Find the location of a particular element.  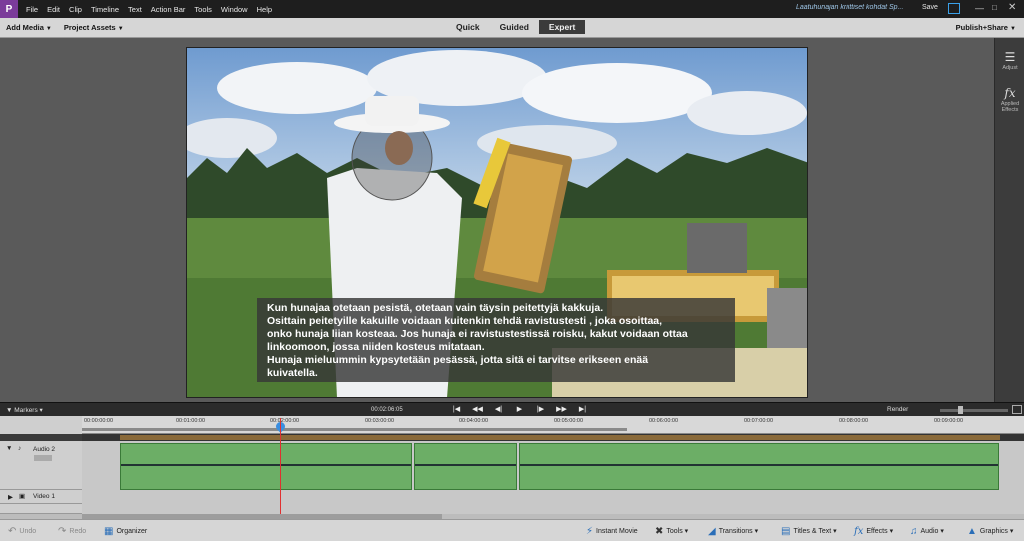

ruler-tick: 00:05:00:00 is located at coordinates (569, 421).